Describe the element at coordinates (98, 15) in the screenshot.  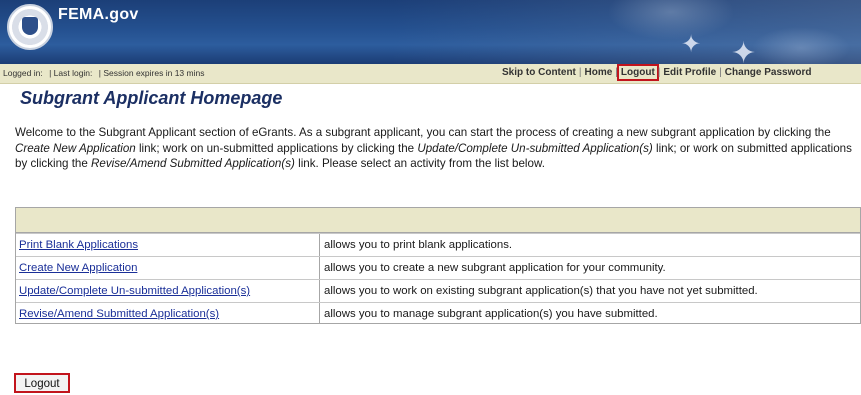
I see `site-name: FEMA.gov` at that location.